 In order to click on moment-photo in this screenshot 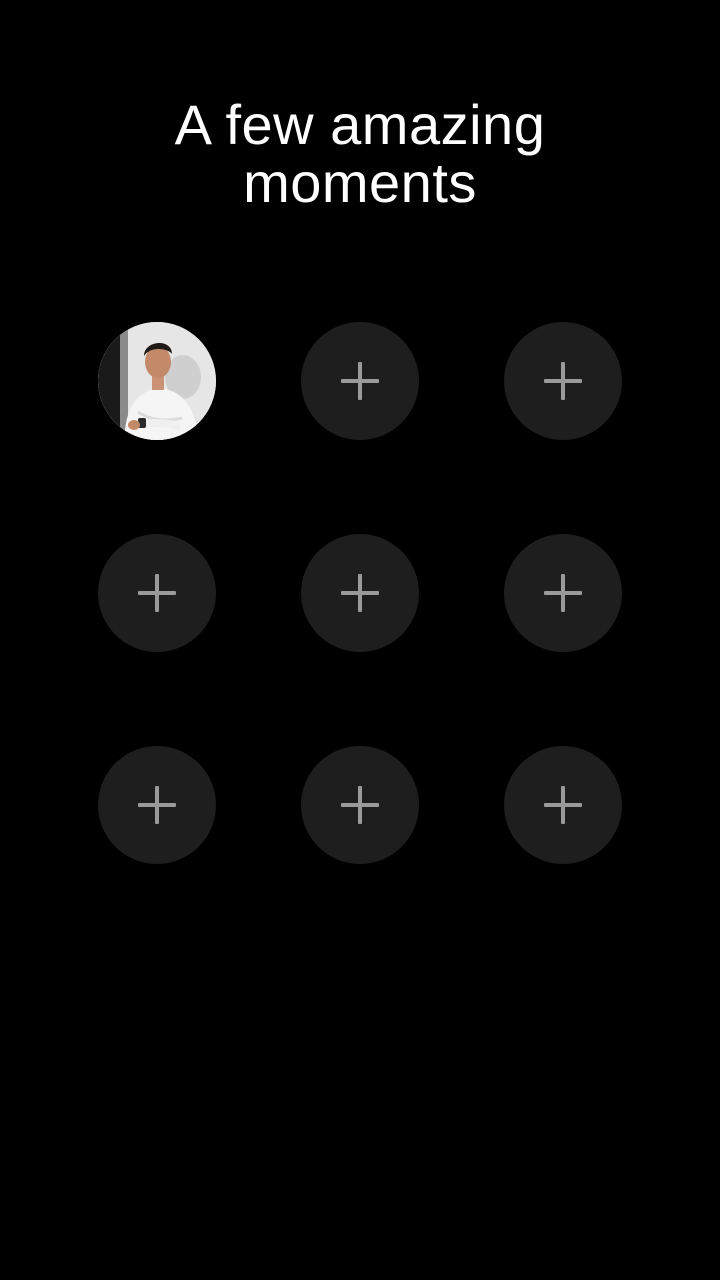, I will do `click(157, 381)`.